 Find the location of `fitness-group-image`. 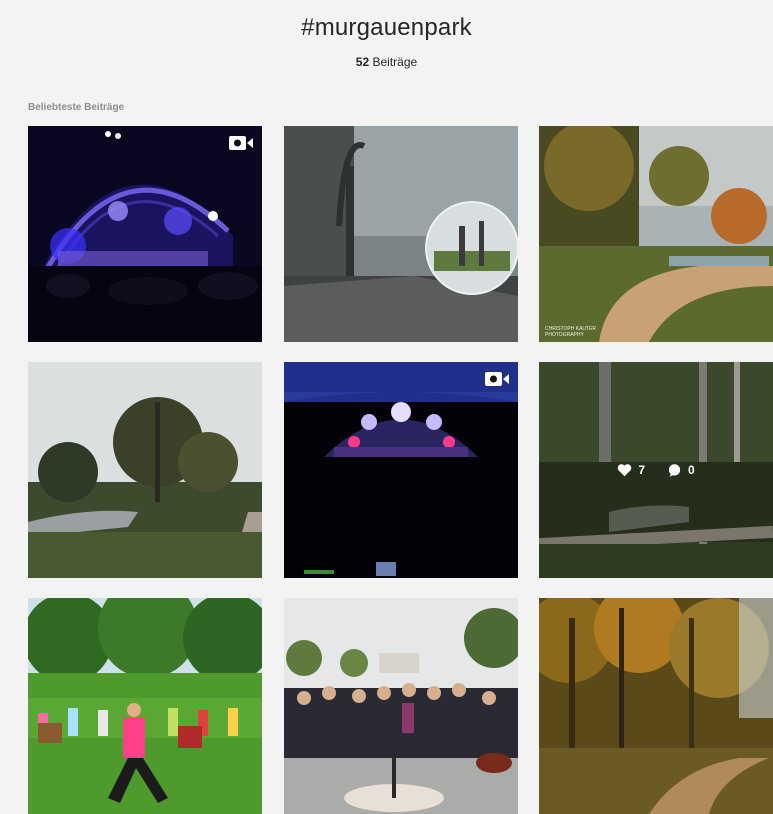

fitness-group-image is located at coordinates (145, 706).